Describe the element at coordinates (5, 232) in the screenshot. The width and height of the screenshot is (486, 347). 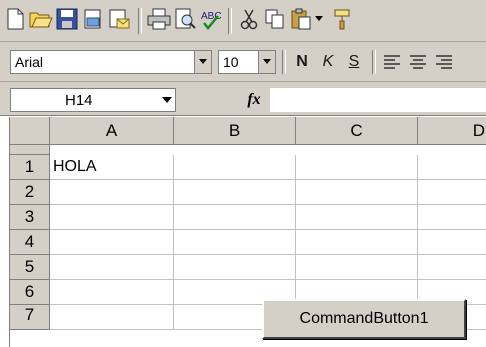
I see `grid-left-edge` at that location.